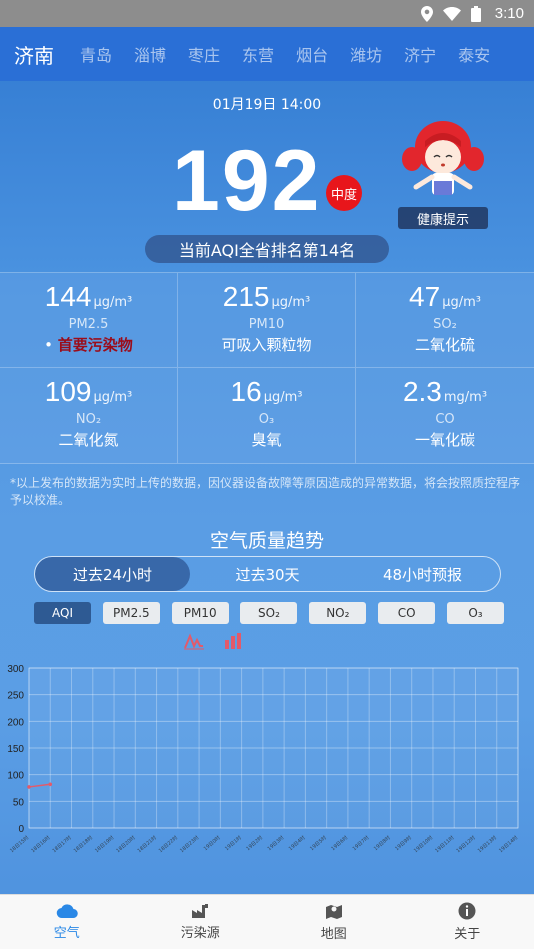  I want to click on city-tab-dongying: 东营, so click(258, 54).